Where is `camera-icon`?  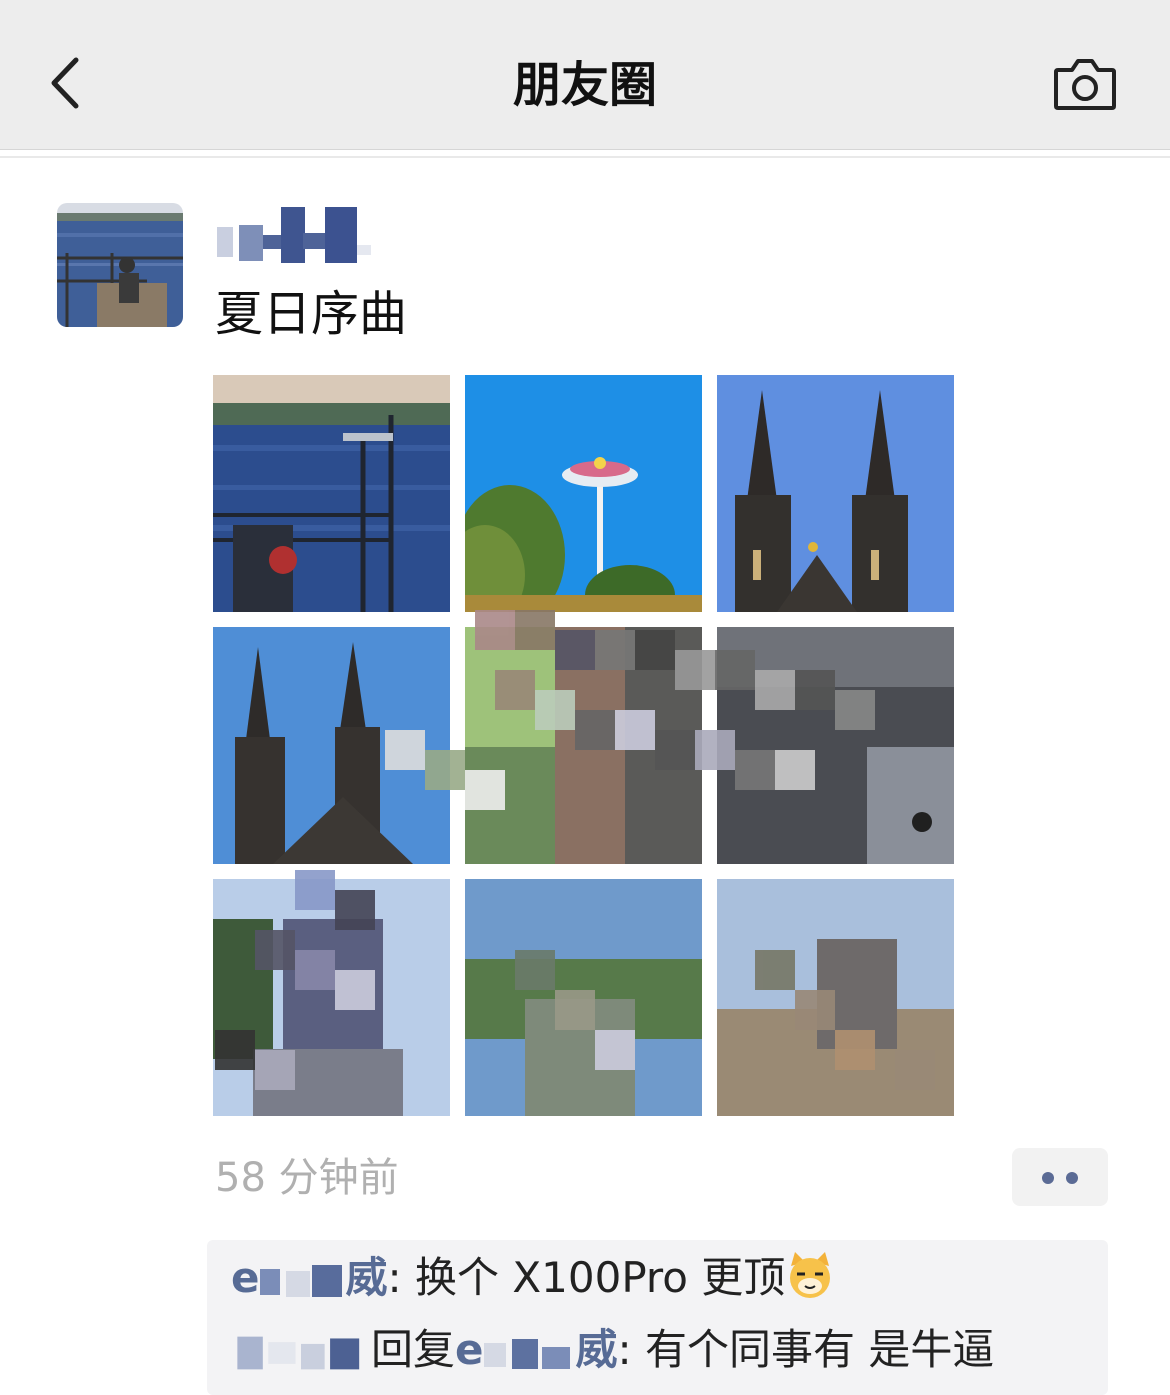 camera-icon is located at coordinates (1085, 84).